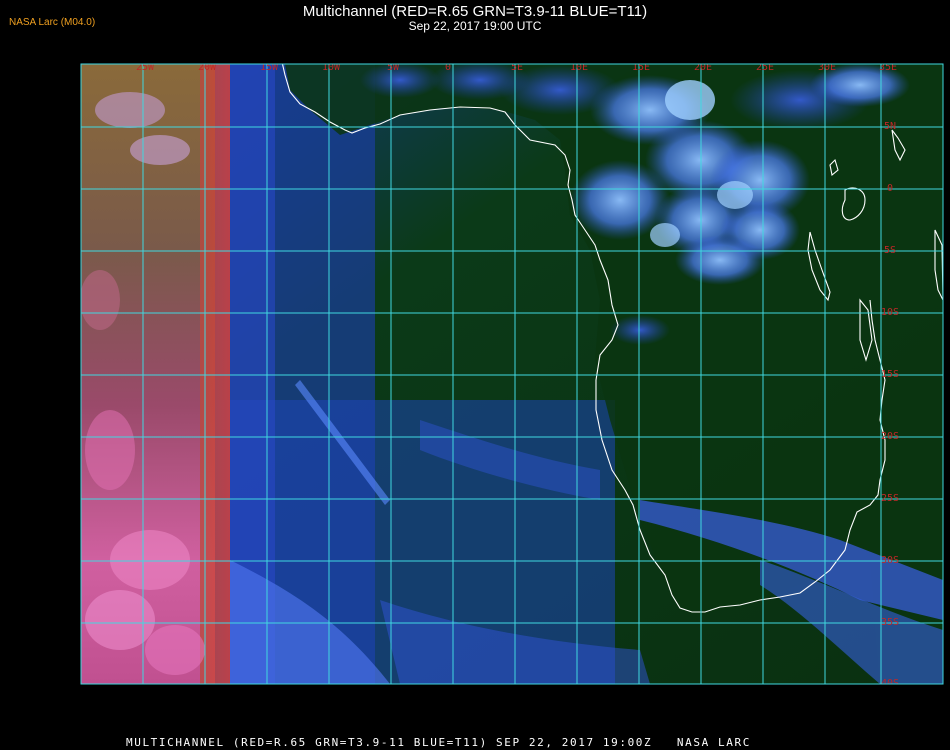 The image size is (950, 750). I want to click on latitude-label: 0, so click(890, 188).